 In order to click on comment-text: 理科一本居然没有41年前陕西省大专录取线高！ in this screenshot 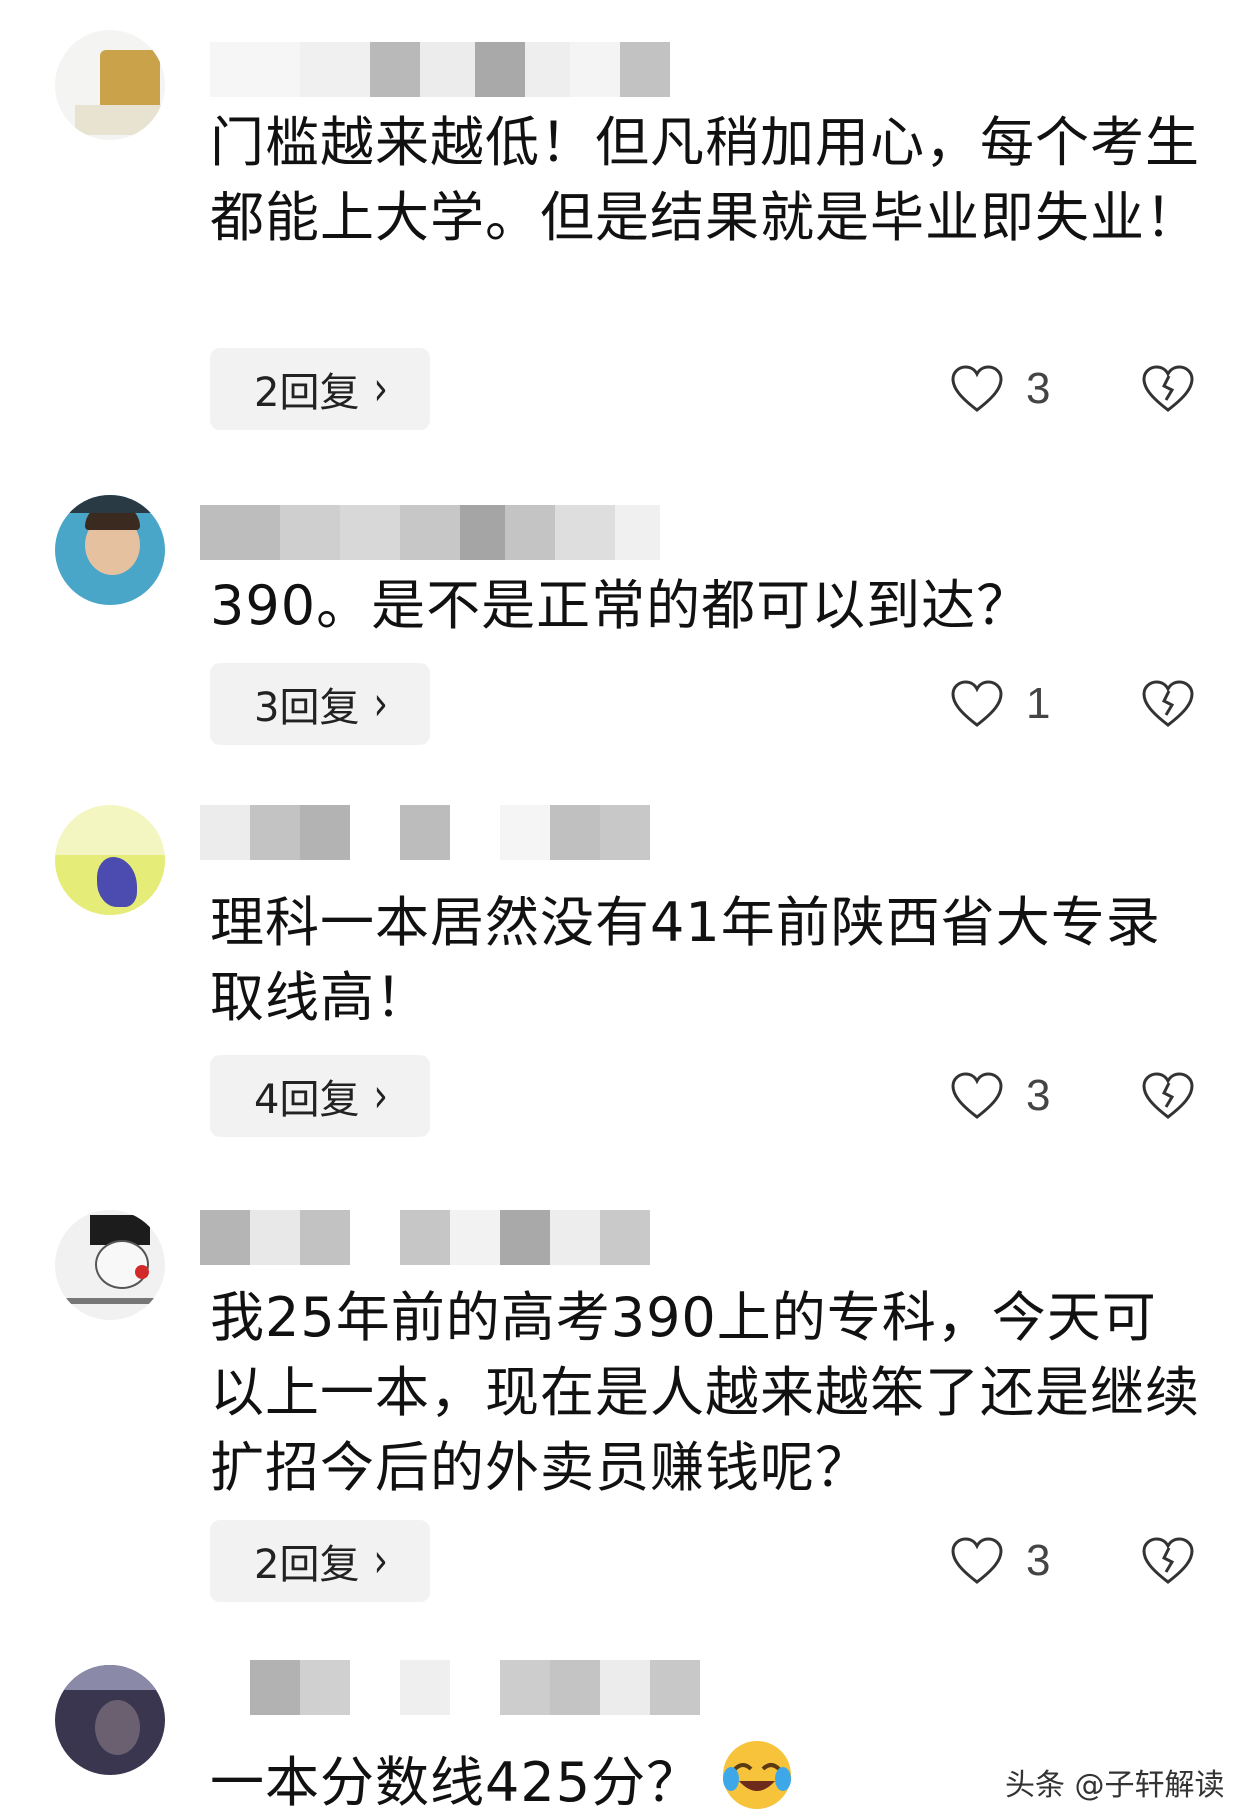, I will do `click(685, 960)`.